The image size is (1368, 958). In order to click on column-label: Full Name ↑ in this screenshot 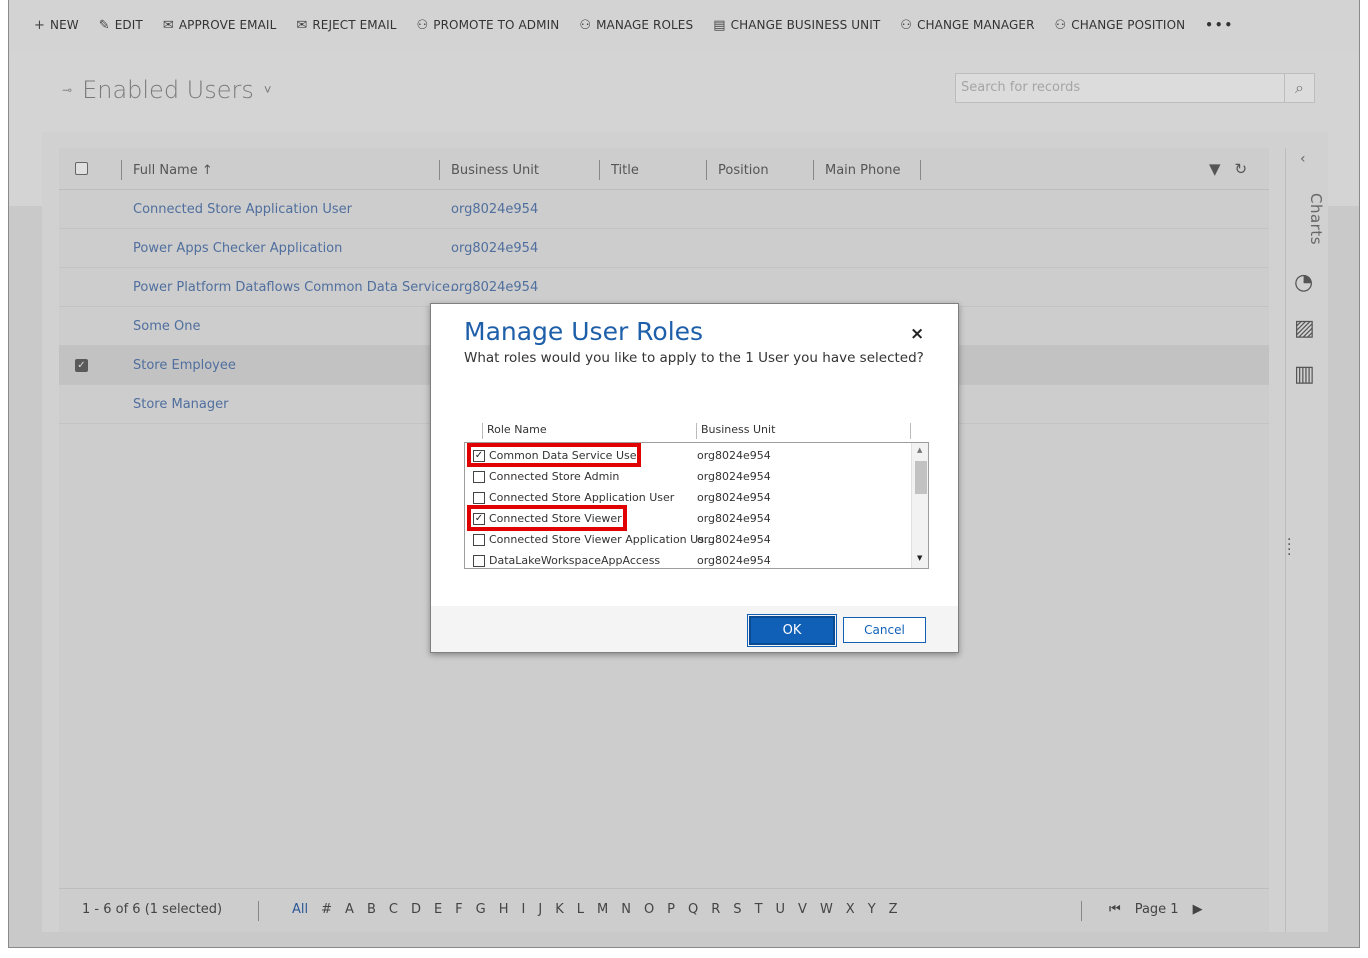, I will do `click(173, 170)`.